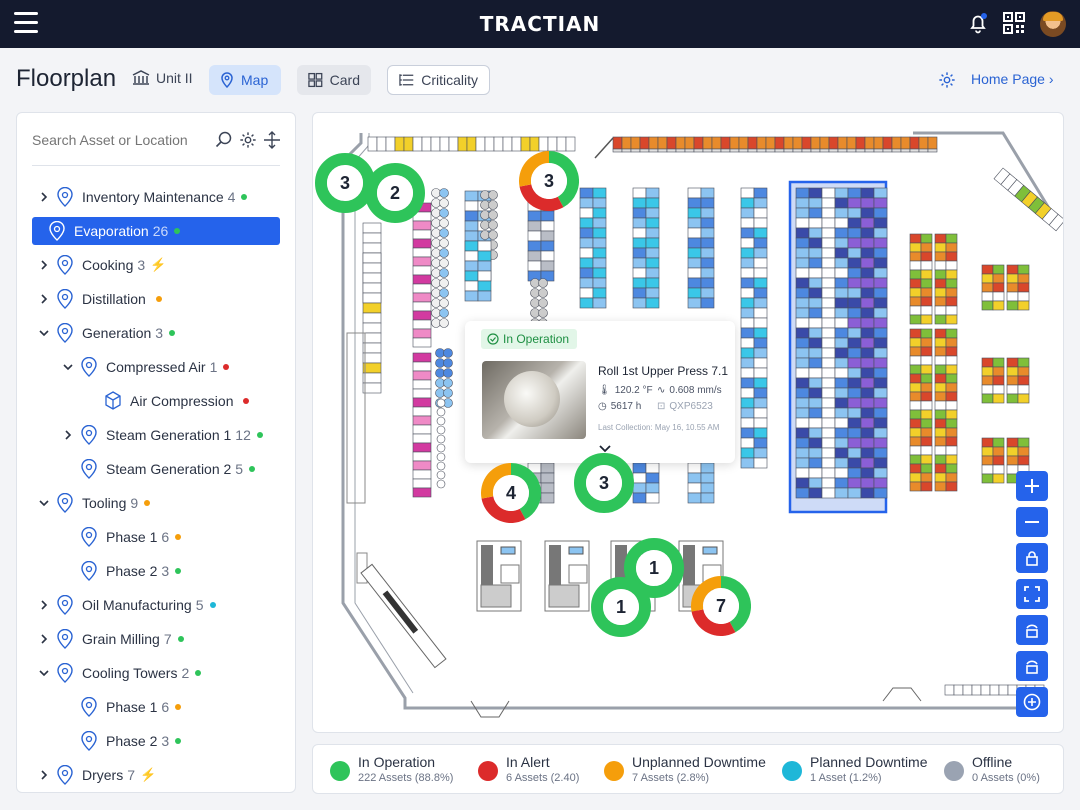 The image size is (1080, 810). I want to click on tree-item-count: 9, so click(134, 503).